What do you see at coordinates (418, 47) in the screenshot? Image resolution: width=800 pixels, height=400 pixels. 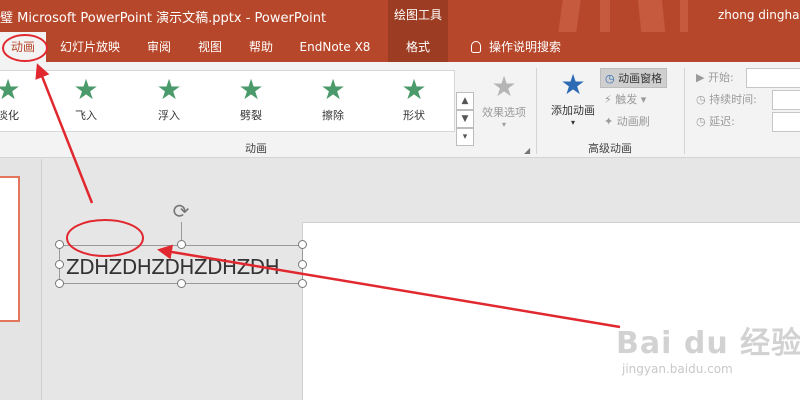 I see `tab-format: 格式` at bounding box center [418, 47].